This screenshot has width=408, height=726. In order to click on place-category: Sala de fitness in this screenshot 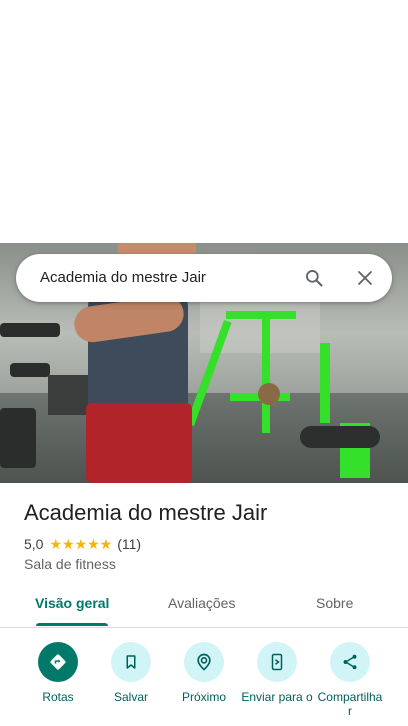, I will do `click(70, 564)`.